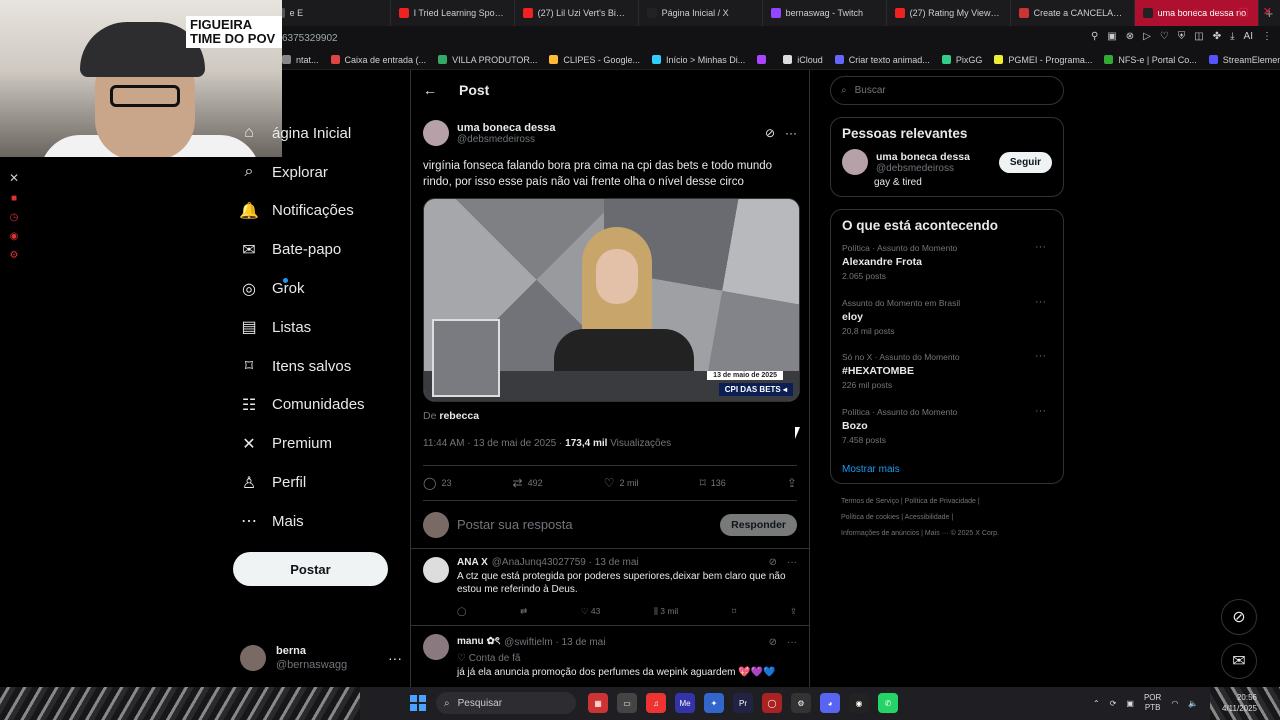  Describe the element at coordinates (1248, 36) in the screenshot. I see `ai-icon: AI` at that location.